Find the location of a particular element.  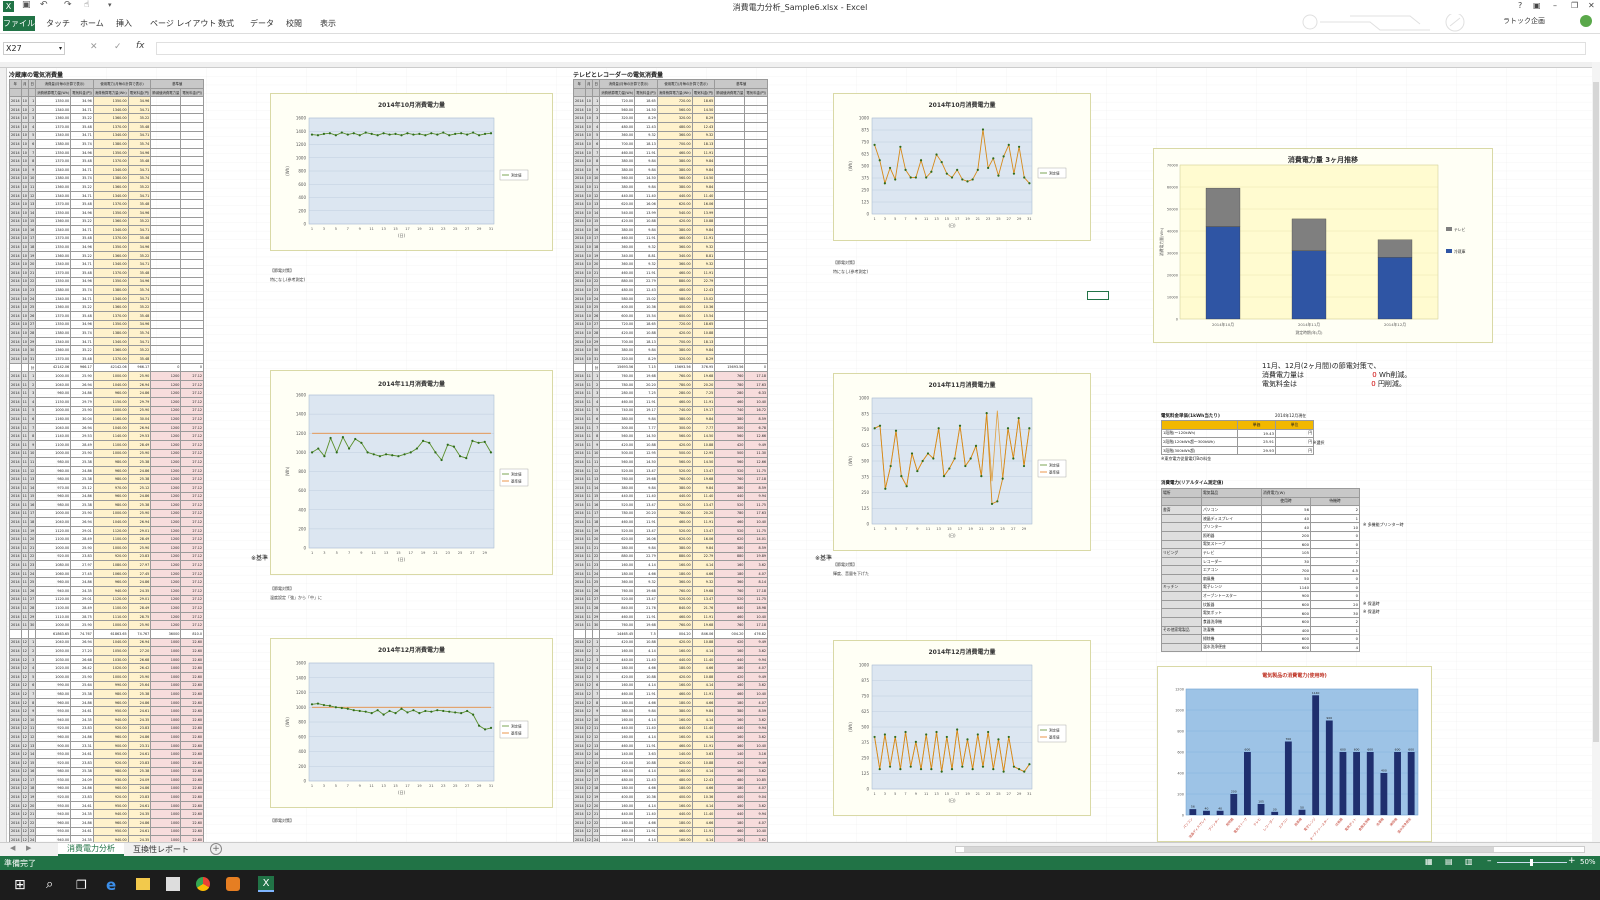

table-cell: 10.40 is located at coordinates (756, 694).